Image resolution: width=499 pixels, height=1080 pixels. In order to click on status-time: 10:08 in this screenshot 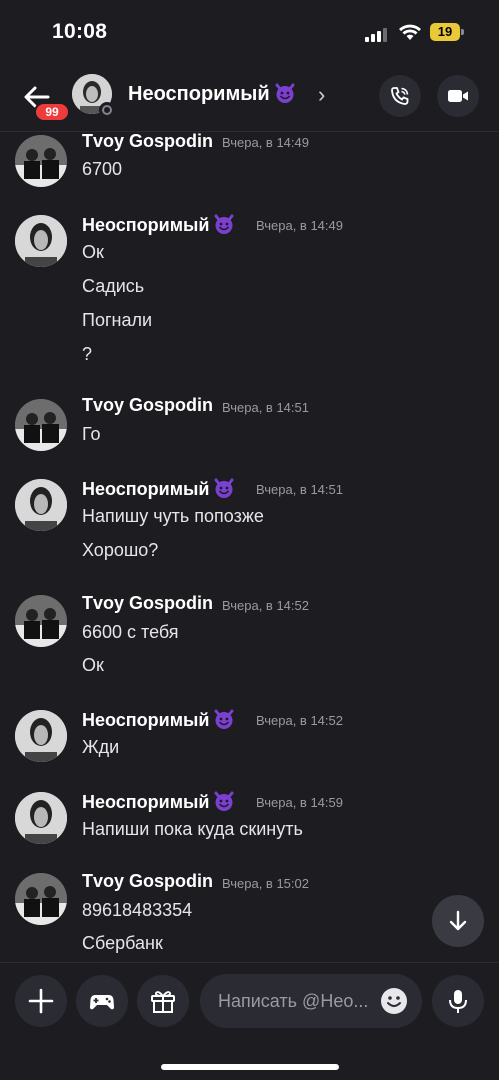, I will do `click(80, 31)`.